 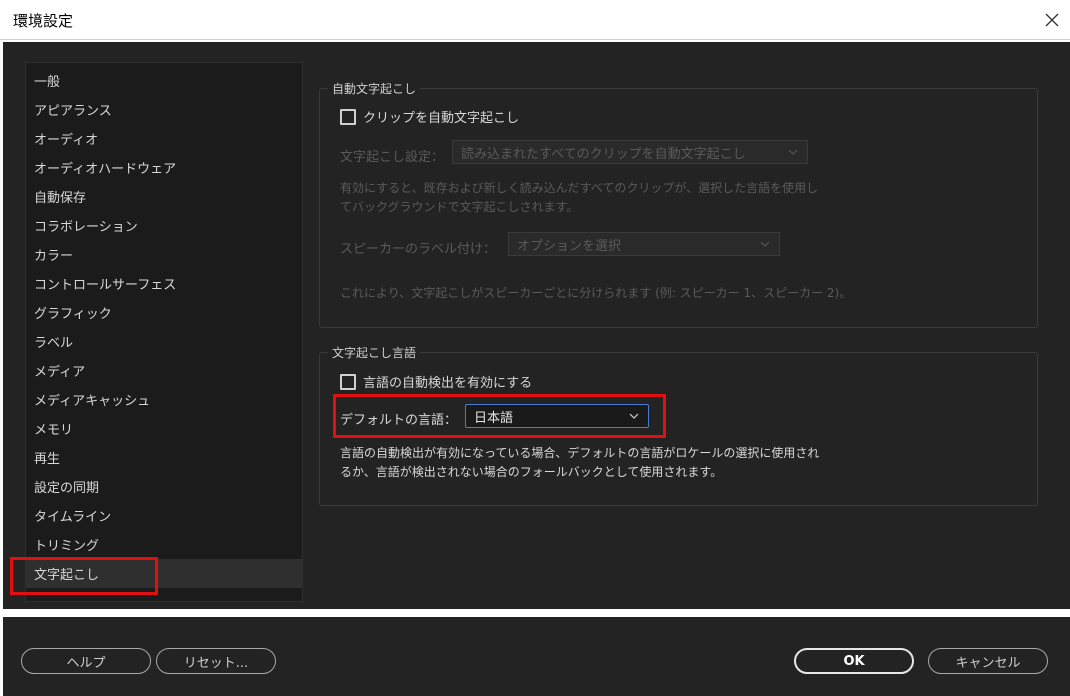 I want to click on transcription-language-legend: 文字起こし言語, so click(x=374, y=352).